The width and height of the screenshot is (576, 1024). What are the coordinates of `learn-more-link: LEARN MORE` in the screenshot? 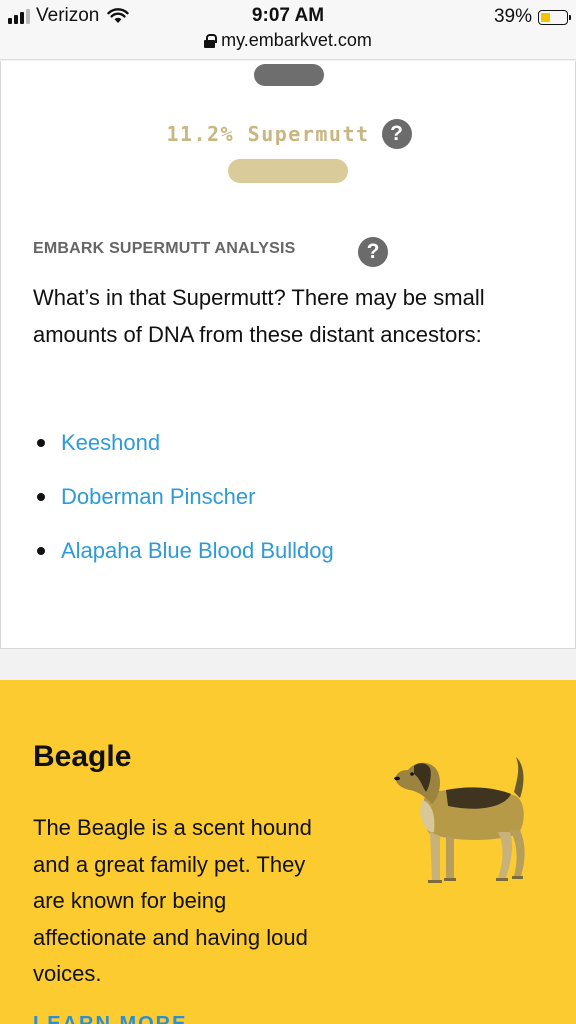 It's located at (110, 1018).